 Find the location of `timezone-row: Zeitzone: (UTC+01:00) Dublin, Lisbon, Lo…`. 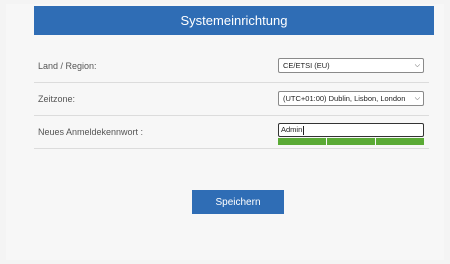

timezone-row: Zeitzone: (UTC+01:00) Dublin, Lisbon, Lo… is located at coordinates (231, 99).